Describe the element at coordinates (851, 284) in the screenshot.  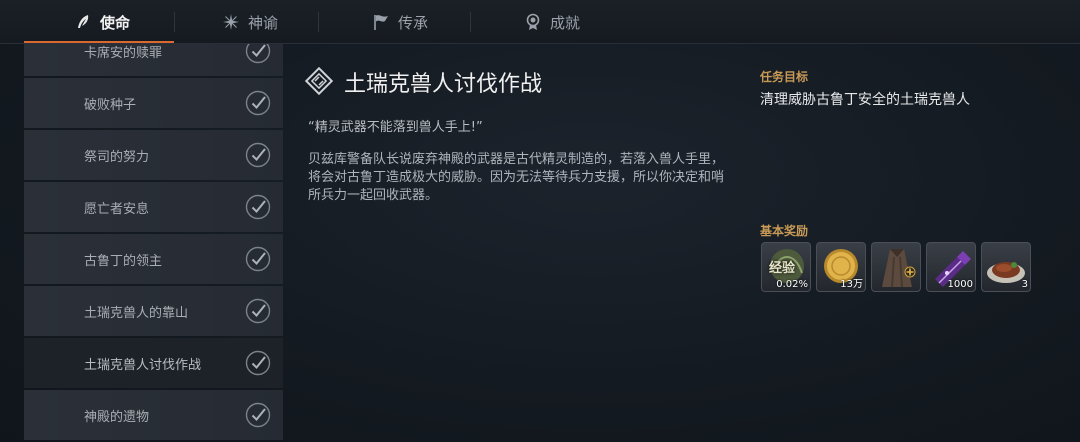
I see `reward-qty: 13万` at that location.